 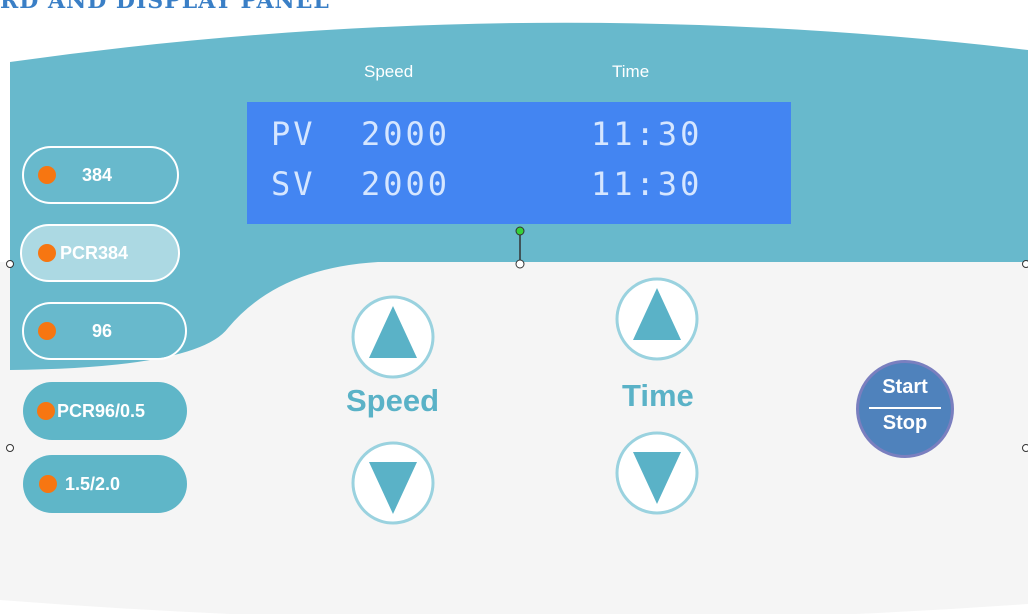 I want to click on mode-label: 1.5/2.0, so click(x=93, y=483).